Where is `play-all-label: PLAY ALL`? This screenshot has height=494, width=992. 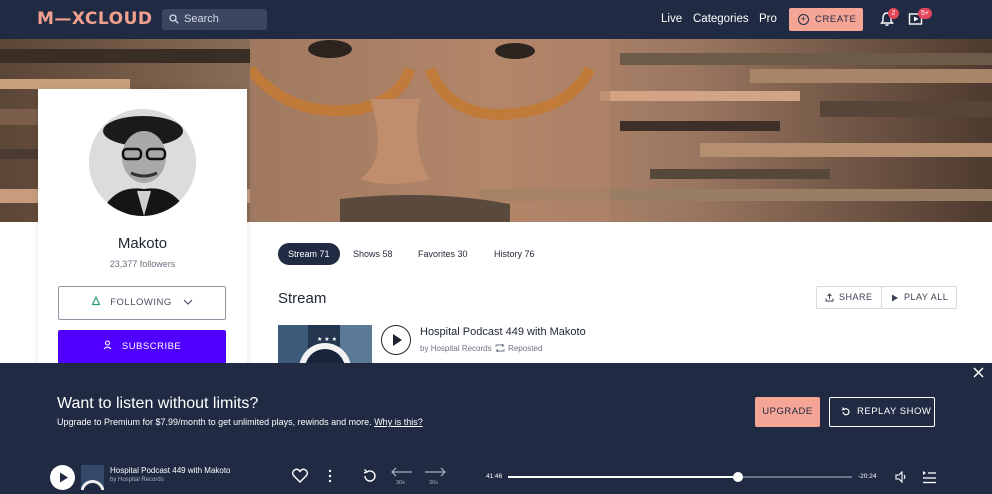
play-all-label: PLAY ALL is located at coordinates (926, 297).